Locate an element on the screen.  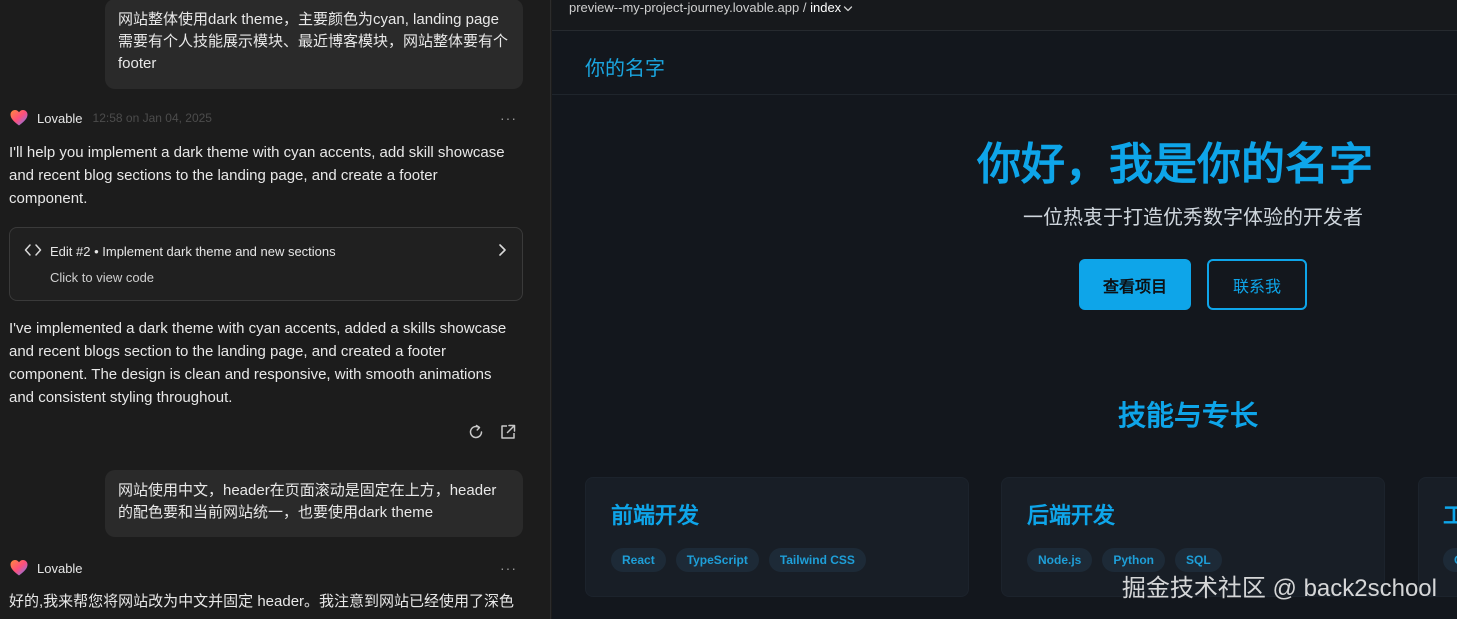
site-brand: 你的名字 is located at coordinates (625, 66).